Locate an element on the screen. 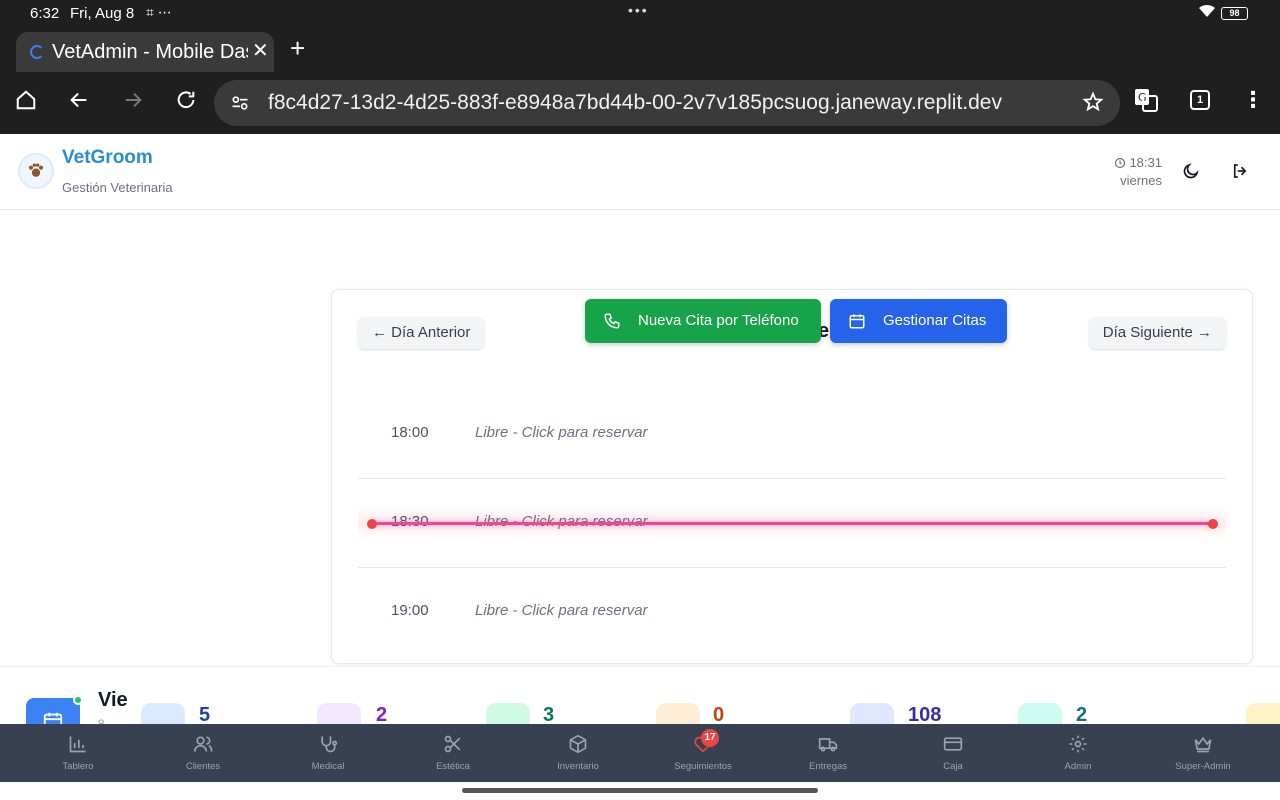 The image size is (1280, 800). nav-item-tablero: Tablero is located at coordinates (78, 753).